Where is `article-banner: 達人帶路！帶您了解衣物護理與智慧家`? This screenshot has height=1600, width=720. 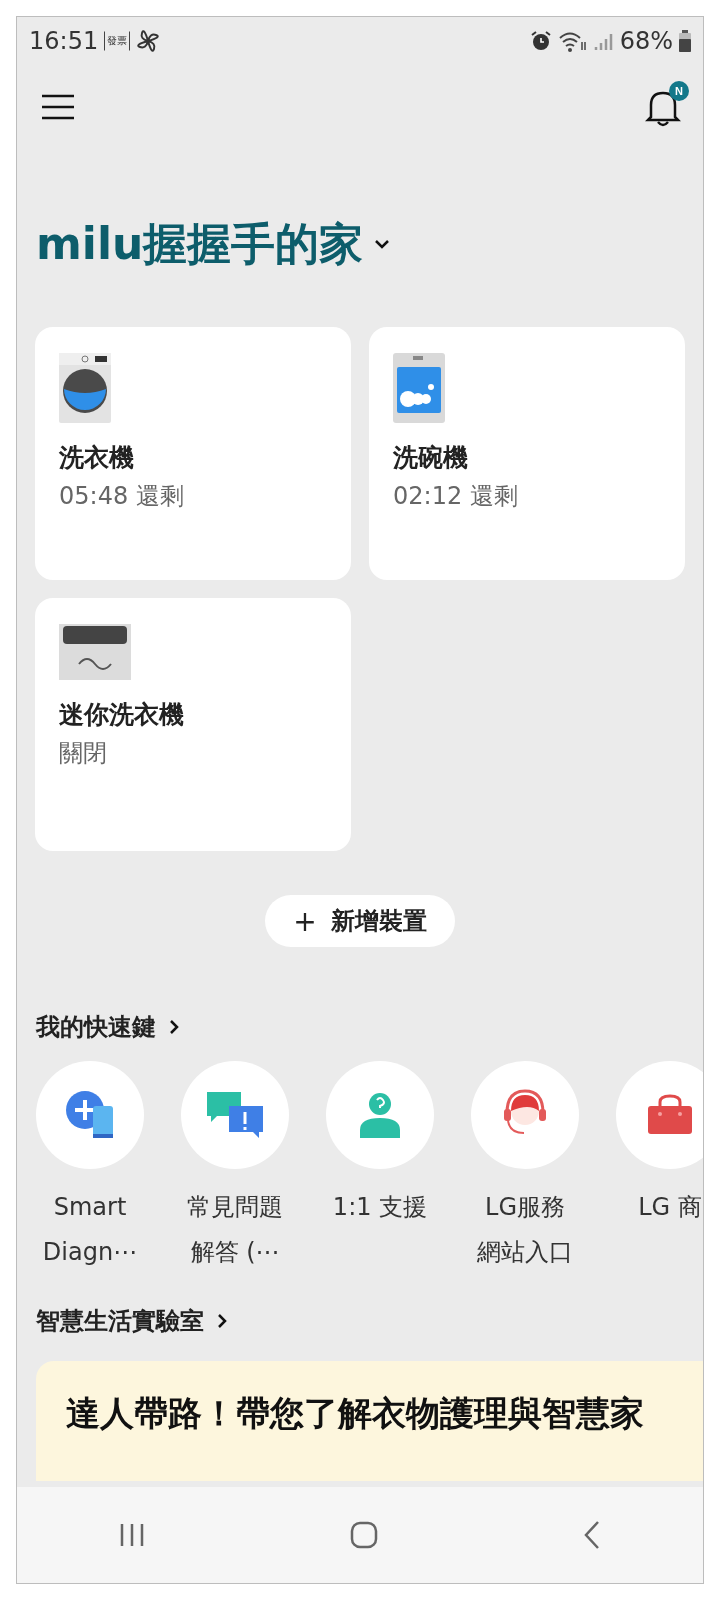 article-banner: 達人帶路！帶您了解衣物護理與智慧家 is located at coordinates (369, 1421).